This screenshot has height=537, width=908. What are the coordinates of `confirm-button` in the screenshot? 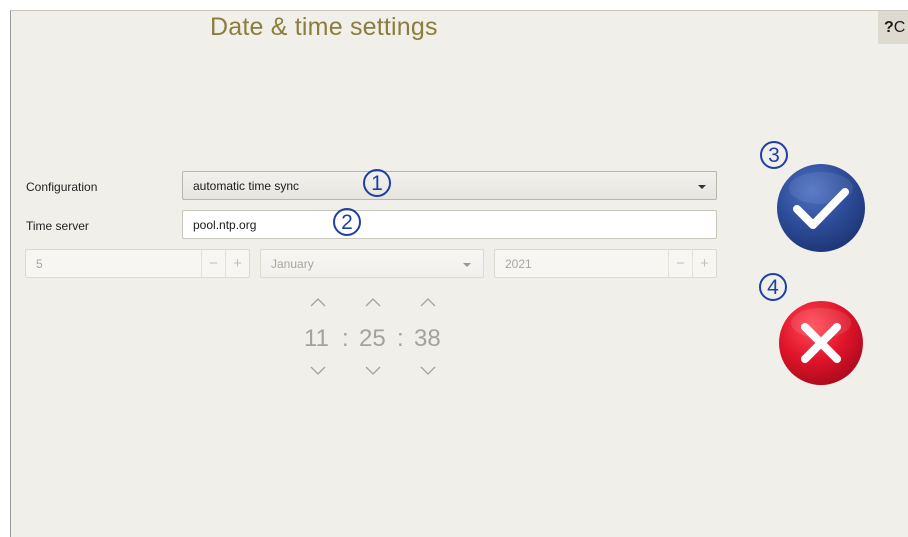 It's located at (821, 208).